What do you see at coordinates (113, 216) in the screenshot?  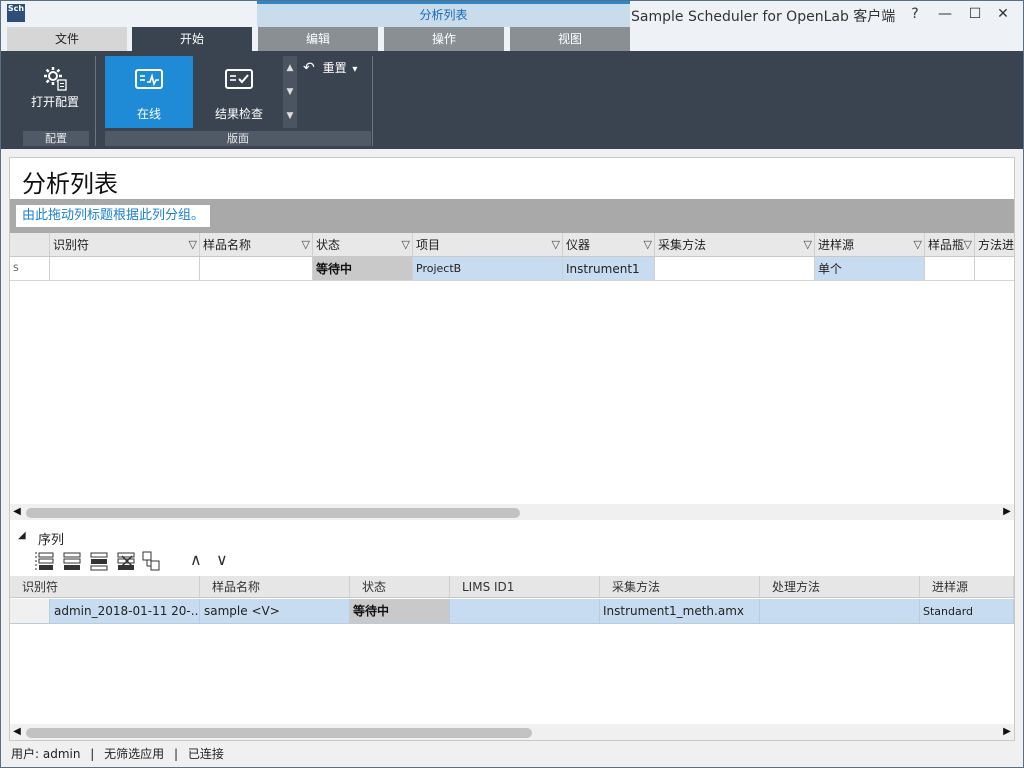 I see `group-by-hint: 由此拖动列标题根据此列分组。` at bounding box center [113, 216].